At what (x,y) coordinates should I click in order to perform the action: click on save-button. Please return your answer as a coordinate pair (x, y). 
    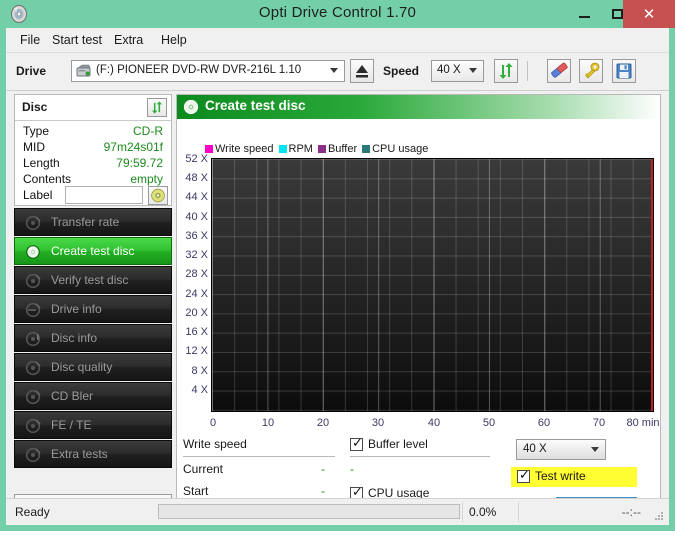
    Looking at the image, I should click on (624, 71).